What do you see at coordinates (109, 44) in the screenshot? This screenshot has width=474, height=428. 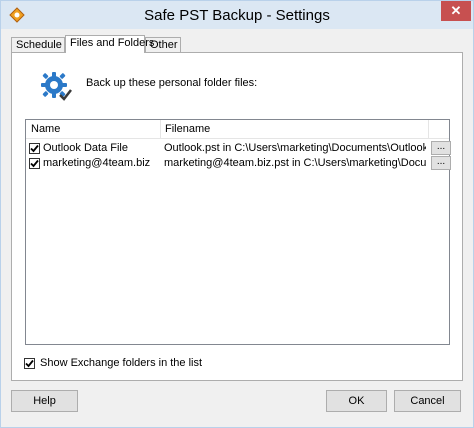 I see `tab-files-and-folders: Files and Folders` at bounding box center [109, 44].